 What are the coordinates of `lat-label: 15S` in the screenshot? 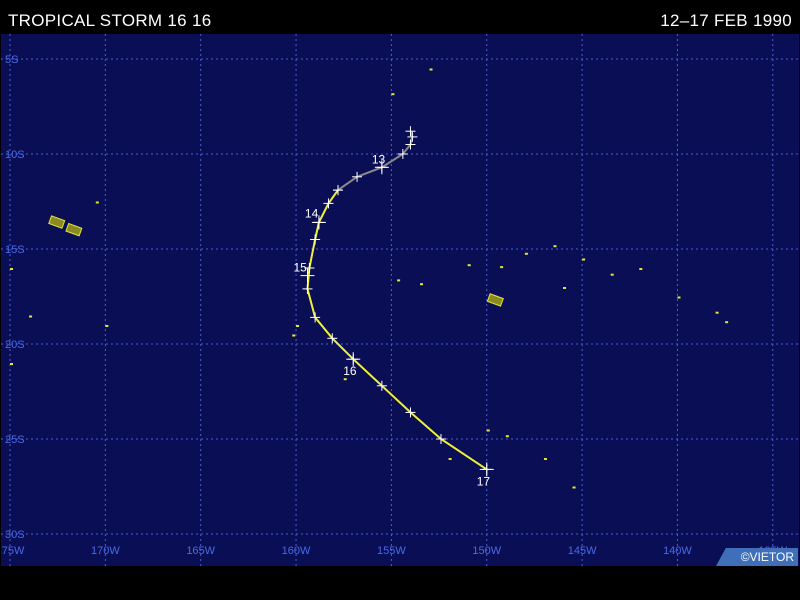 It's located at (15, 250).